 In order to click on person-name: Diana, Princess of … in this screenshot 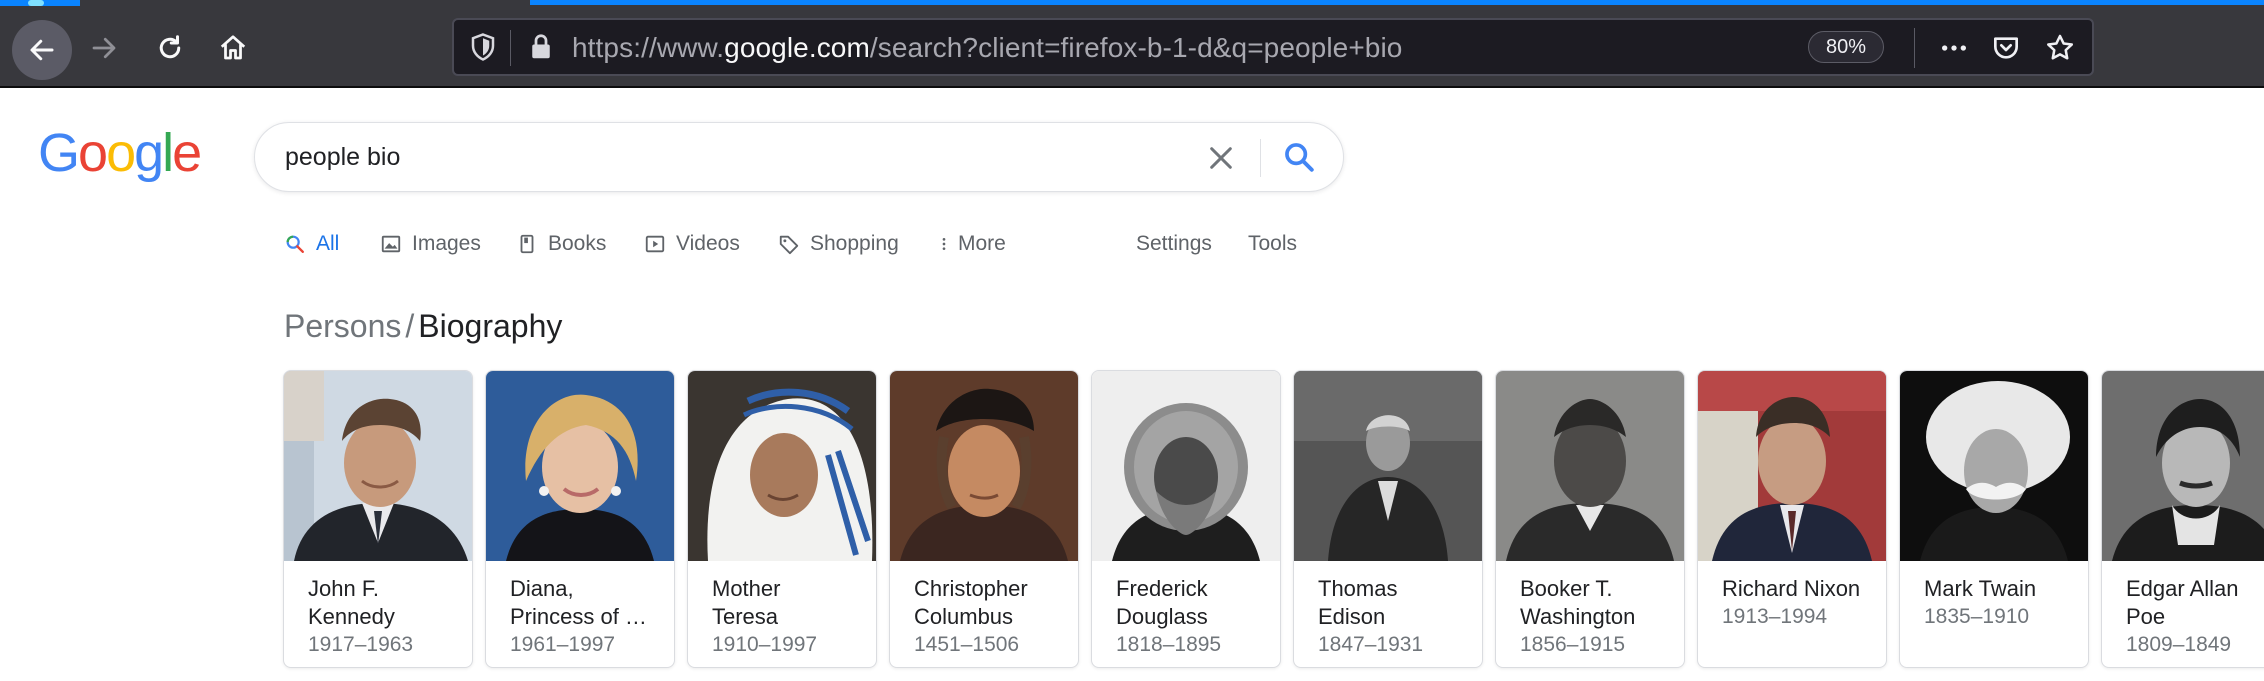, I will do `click(585, 603)`.